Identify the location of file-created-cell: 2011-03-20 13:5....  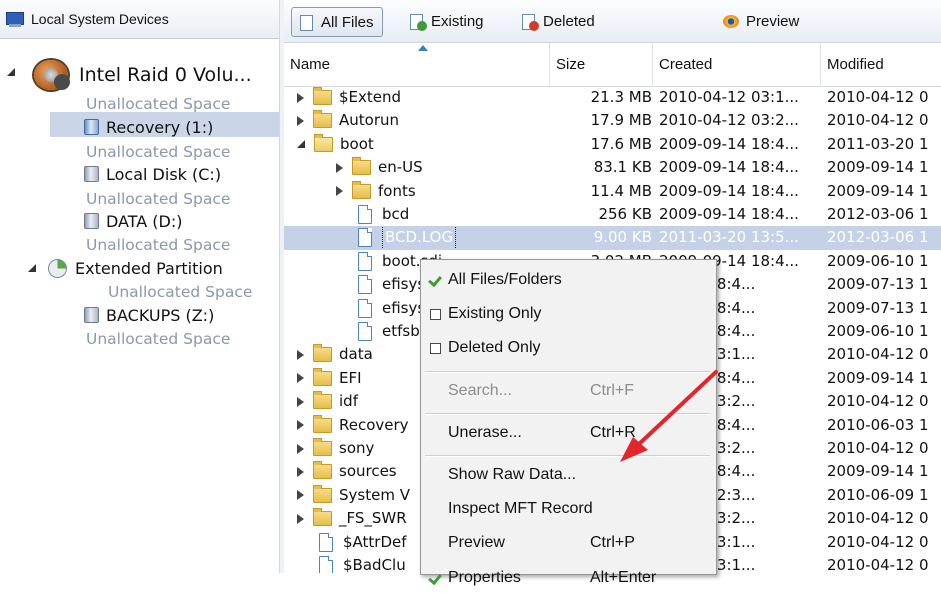
(729, 237).